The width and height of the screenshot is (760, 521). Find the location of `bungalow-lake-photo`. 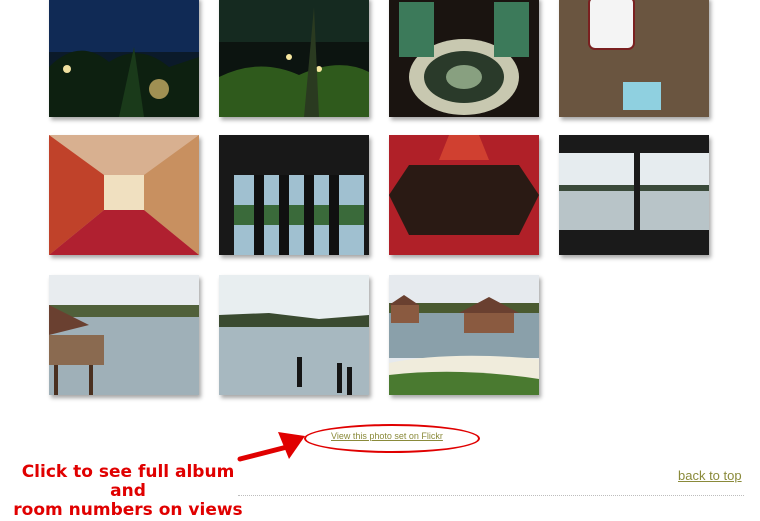

bungalow-lake-photo is located at coordinates (124, 335).